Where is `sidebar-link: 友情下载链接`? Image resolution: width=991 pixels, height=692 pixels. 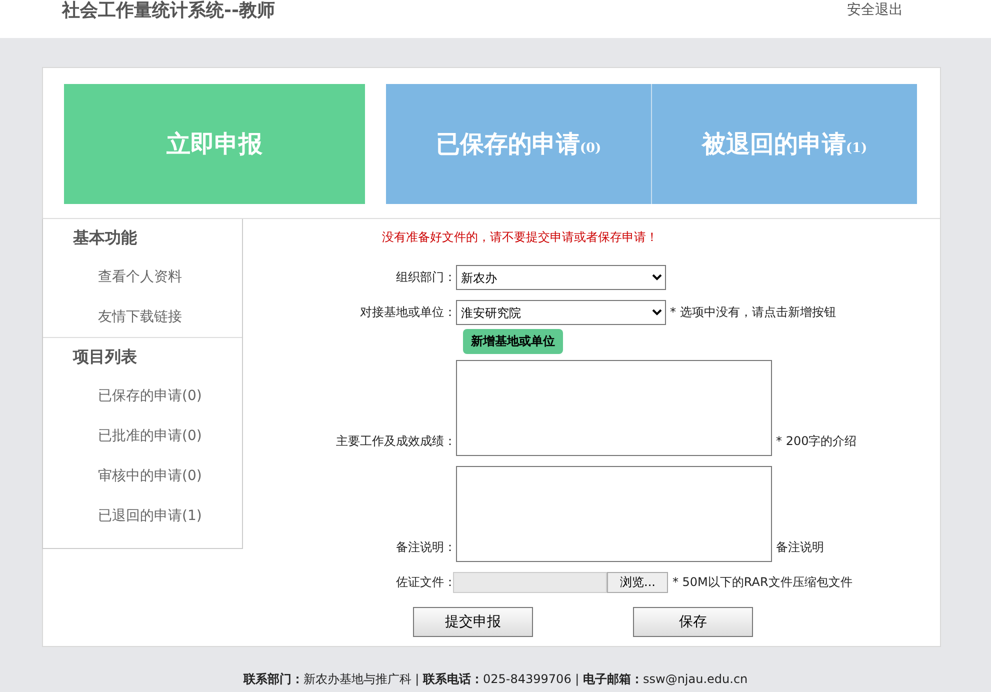
sidebar-link: 友情下载链接 is located at coordinates (142, 317).